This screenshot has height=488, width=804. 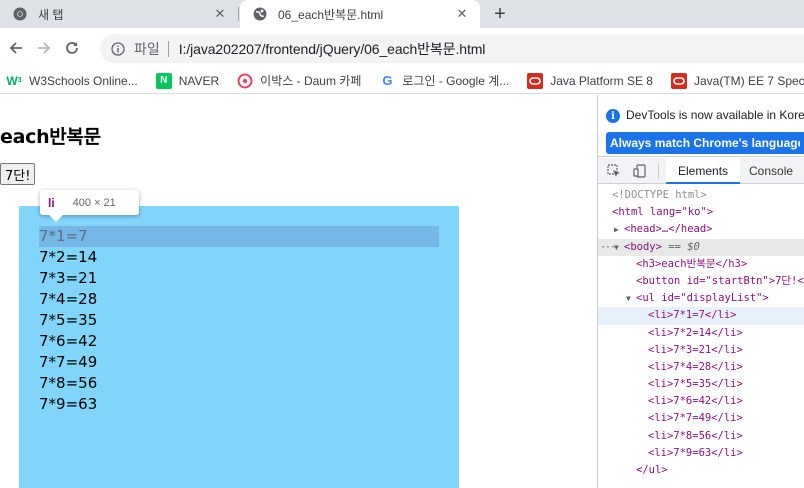 I want to click on list-item: 7*3=21, so click(x=68, y=278).